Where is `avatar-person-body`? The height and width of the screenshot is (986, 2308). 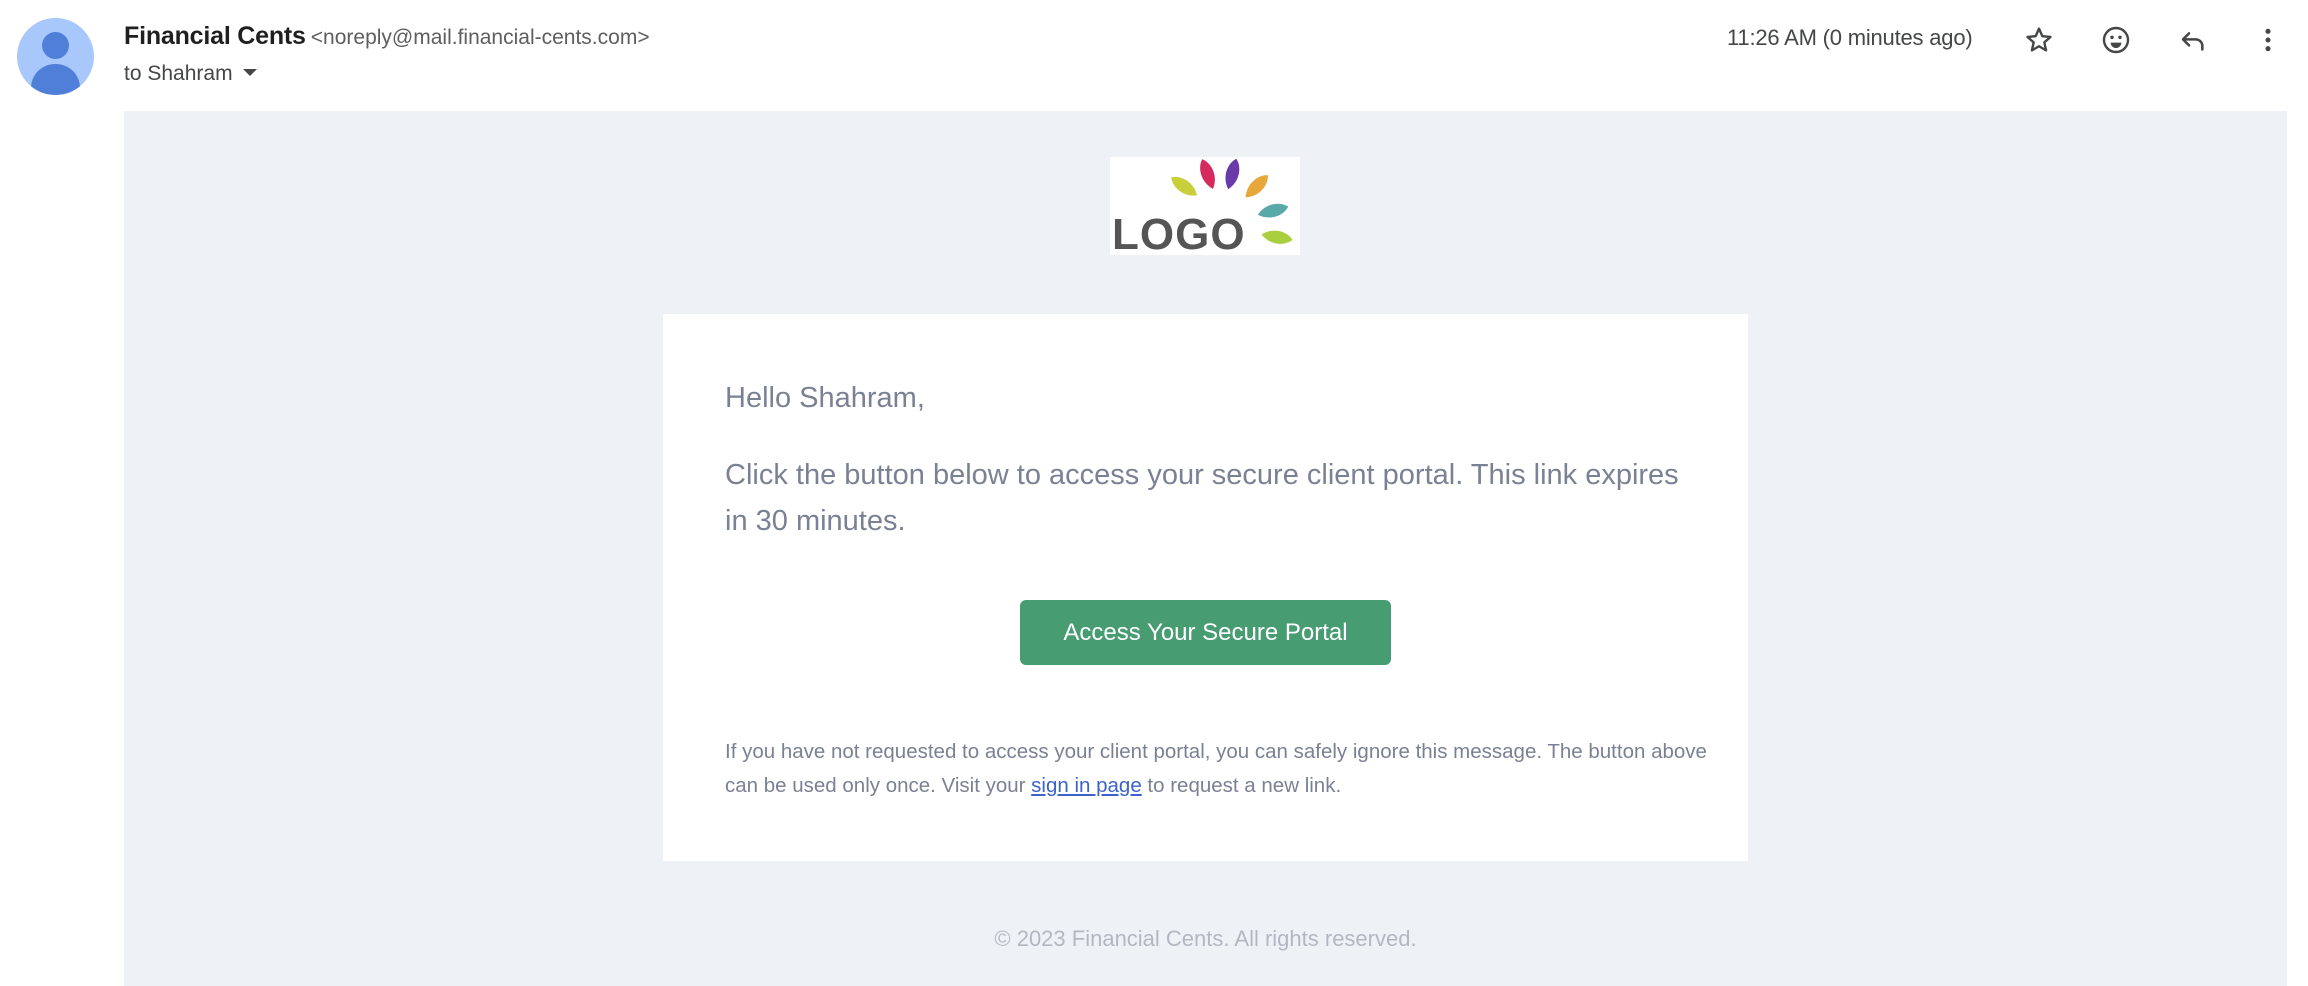
avatar-person-body is located at coordinates (55, 79).